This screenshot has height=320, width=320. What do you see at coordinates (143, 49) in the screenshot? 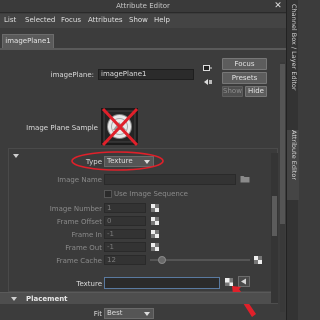
I see `tab-underline` at bounding box center [143, 49].